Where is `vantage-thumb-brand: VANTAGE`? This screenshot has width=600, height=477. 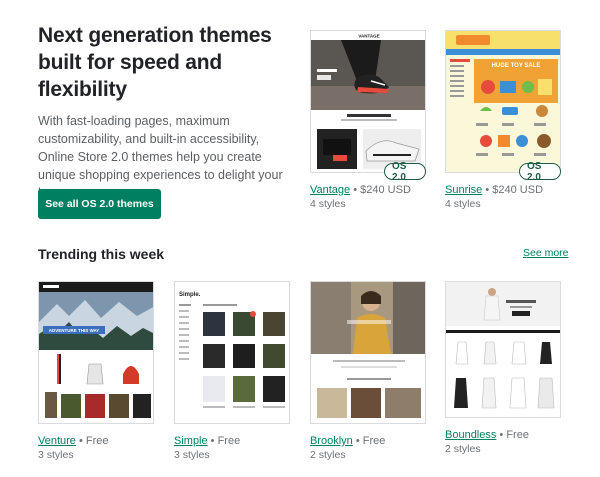
vantage-thumb-brand: VANTAGE is located at coordinates (368, 36).